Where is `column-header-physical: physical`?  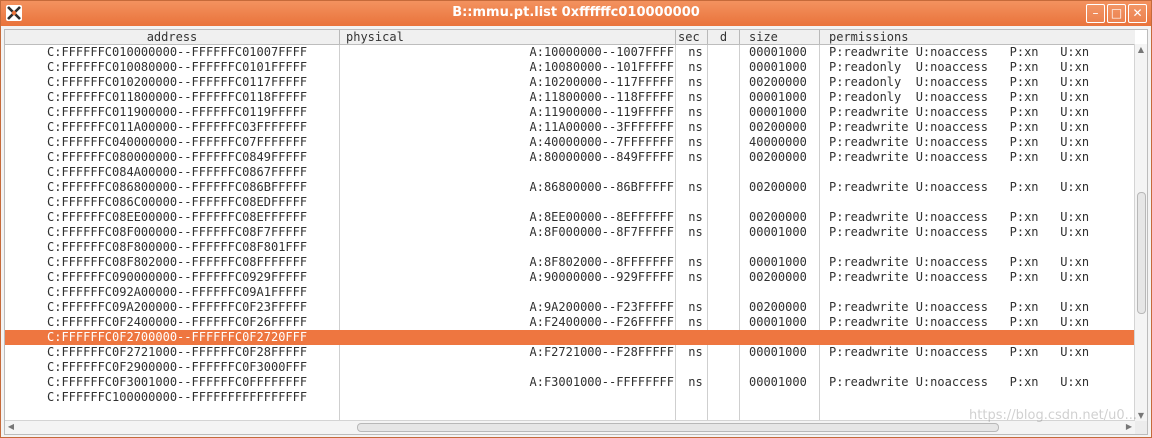
column-header-physical: physical is located at coordinates (508, 37).